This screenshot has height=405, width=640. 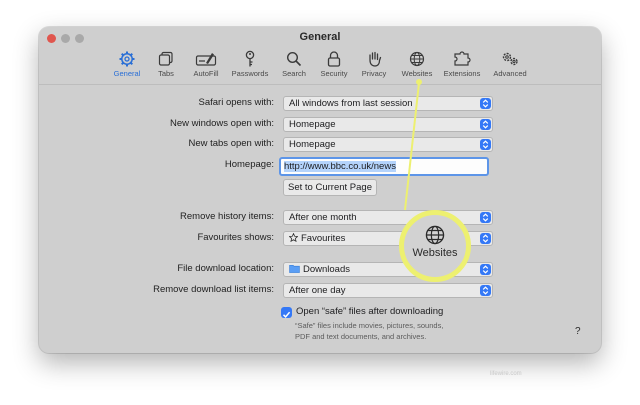 I want to click on callout-pointer-line, so click(x=413, y=145).